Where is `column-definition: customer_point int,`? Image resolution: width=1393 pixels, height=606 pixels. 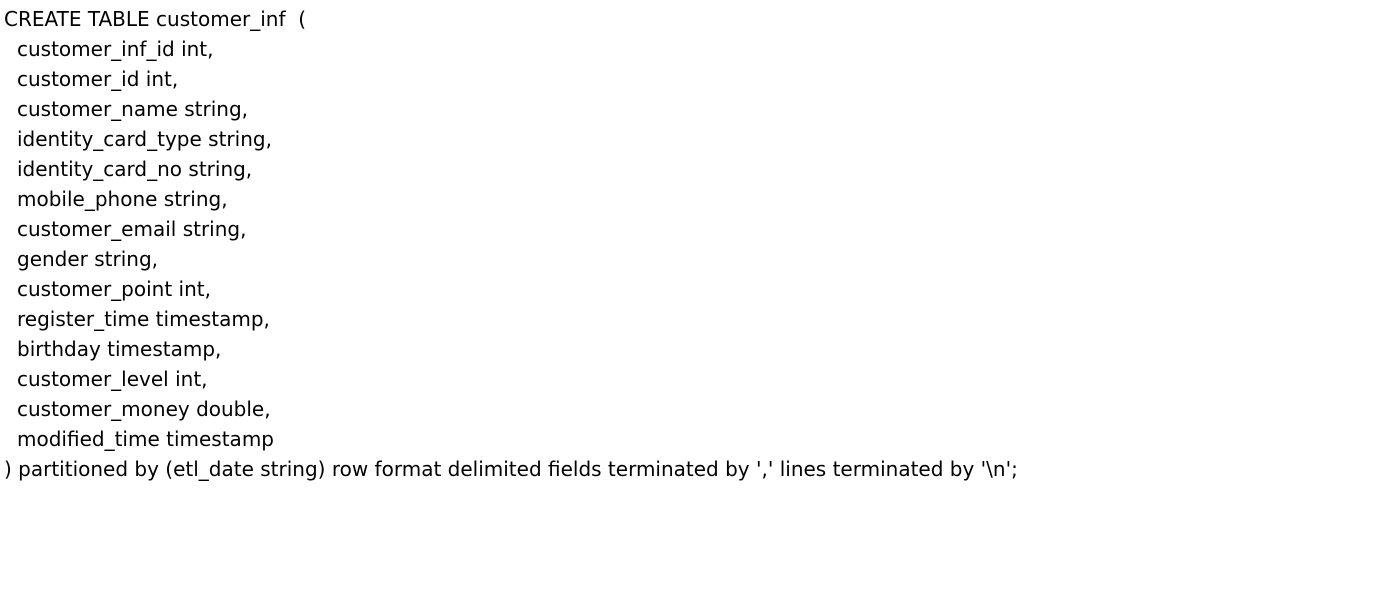 column-definition: customer_point int, is located at coordinates (114, 289).